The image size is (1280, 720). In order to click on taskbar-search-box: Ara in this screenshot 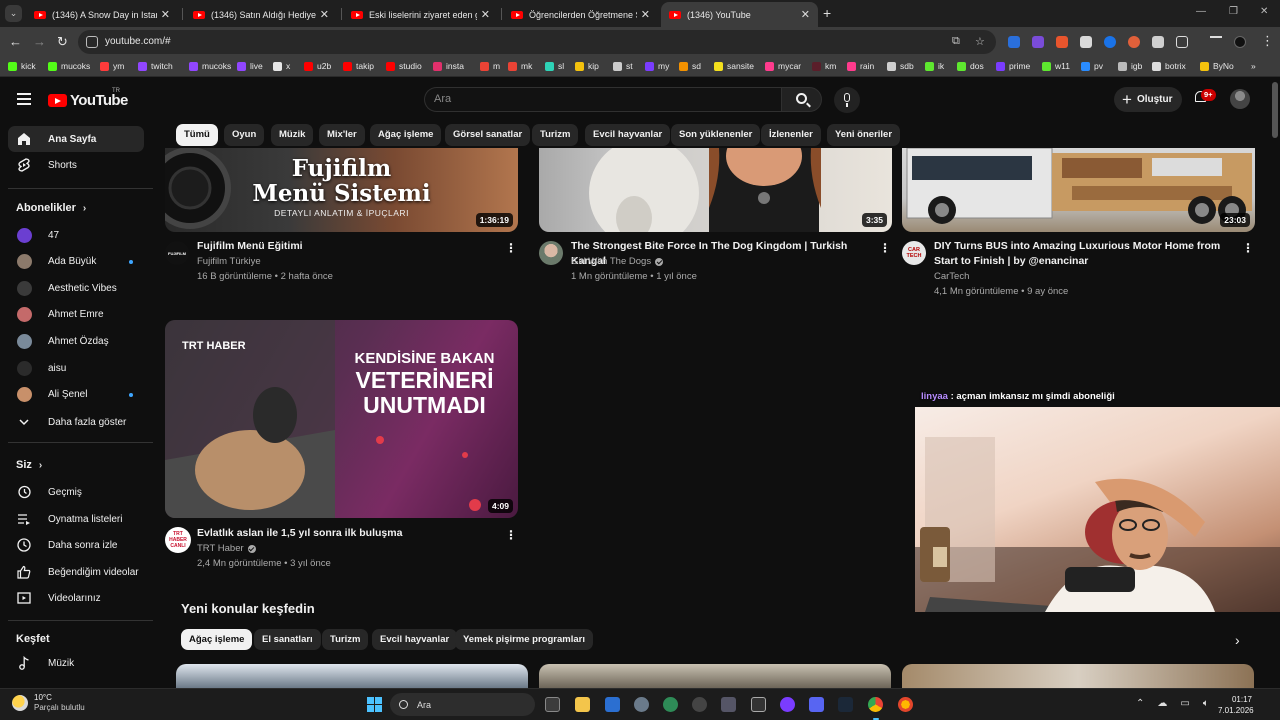, I will do `click(462, 704)`.